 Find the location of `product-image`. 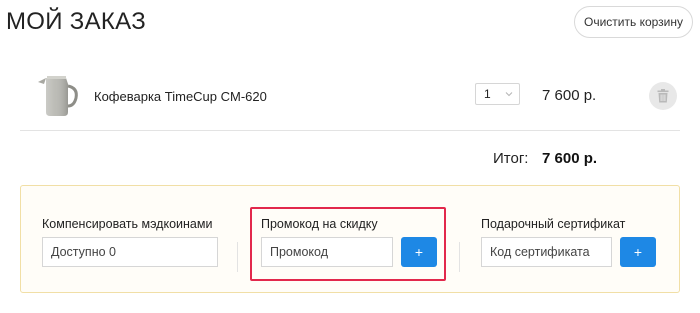

product-image is located at coordinates (60, 95).